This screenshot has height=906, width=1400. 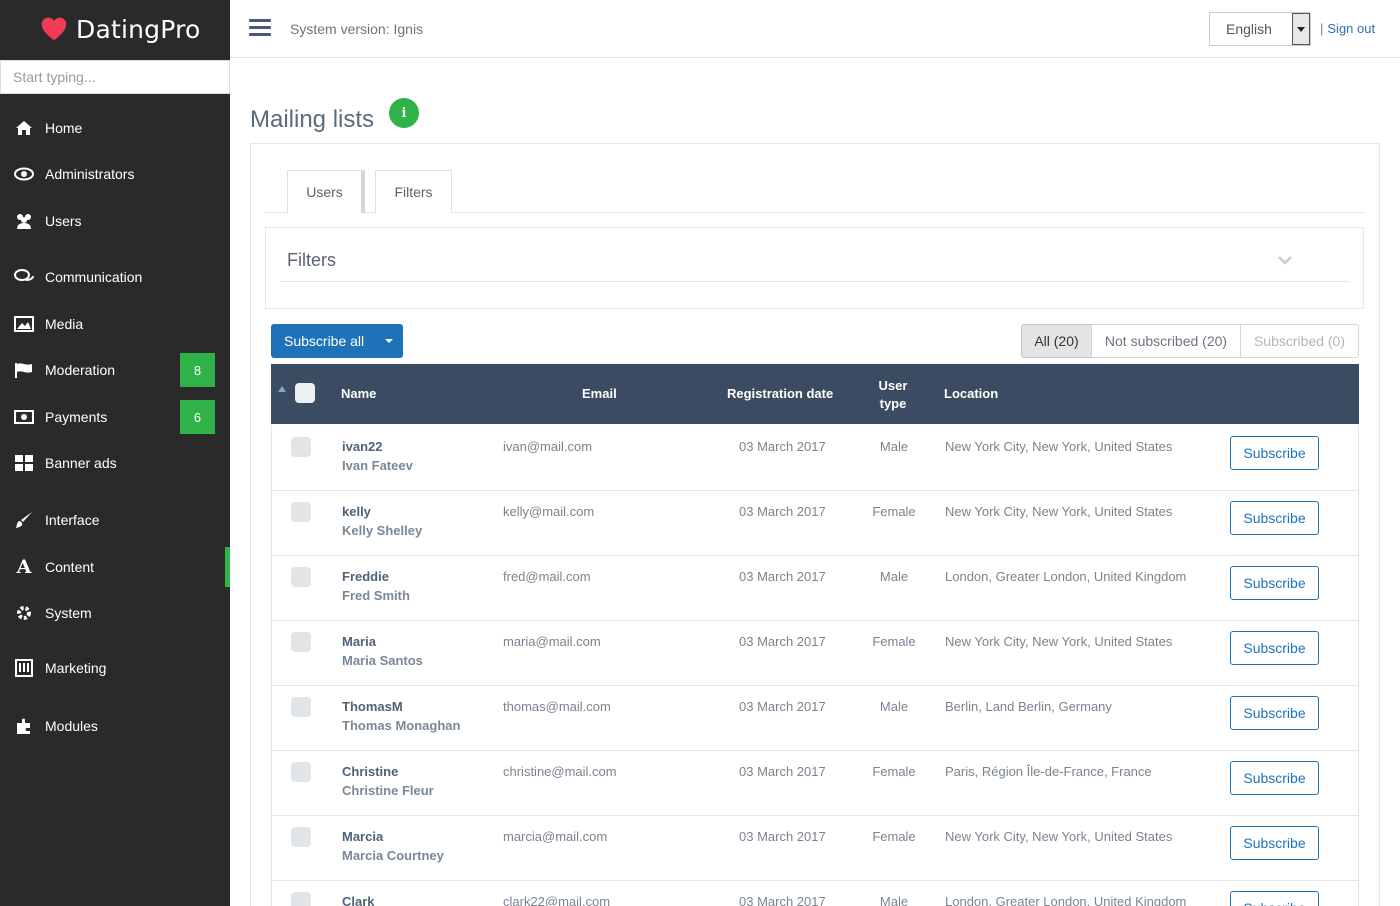 What do you see at coordinates (282, 389) in the screenshot?
I see `sort-up-icon` at bounding box center [282, 389].